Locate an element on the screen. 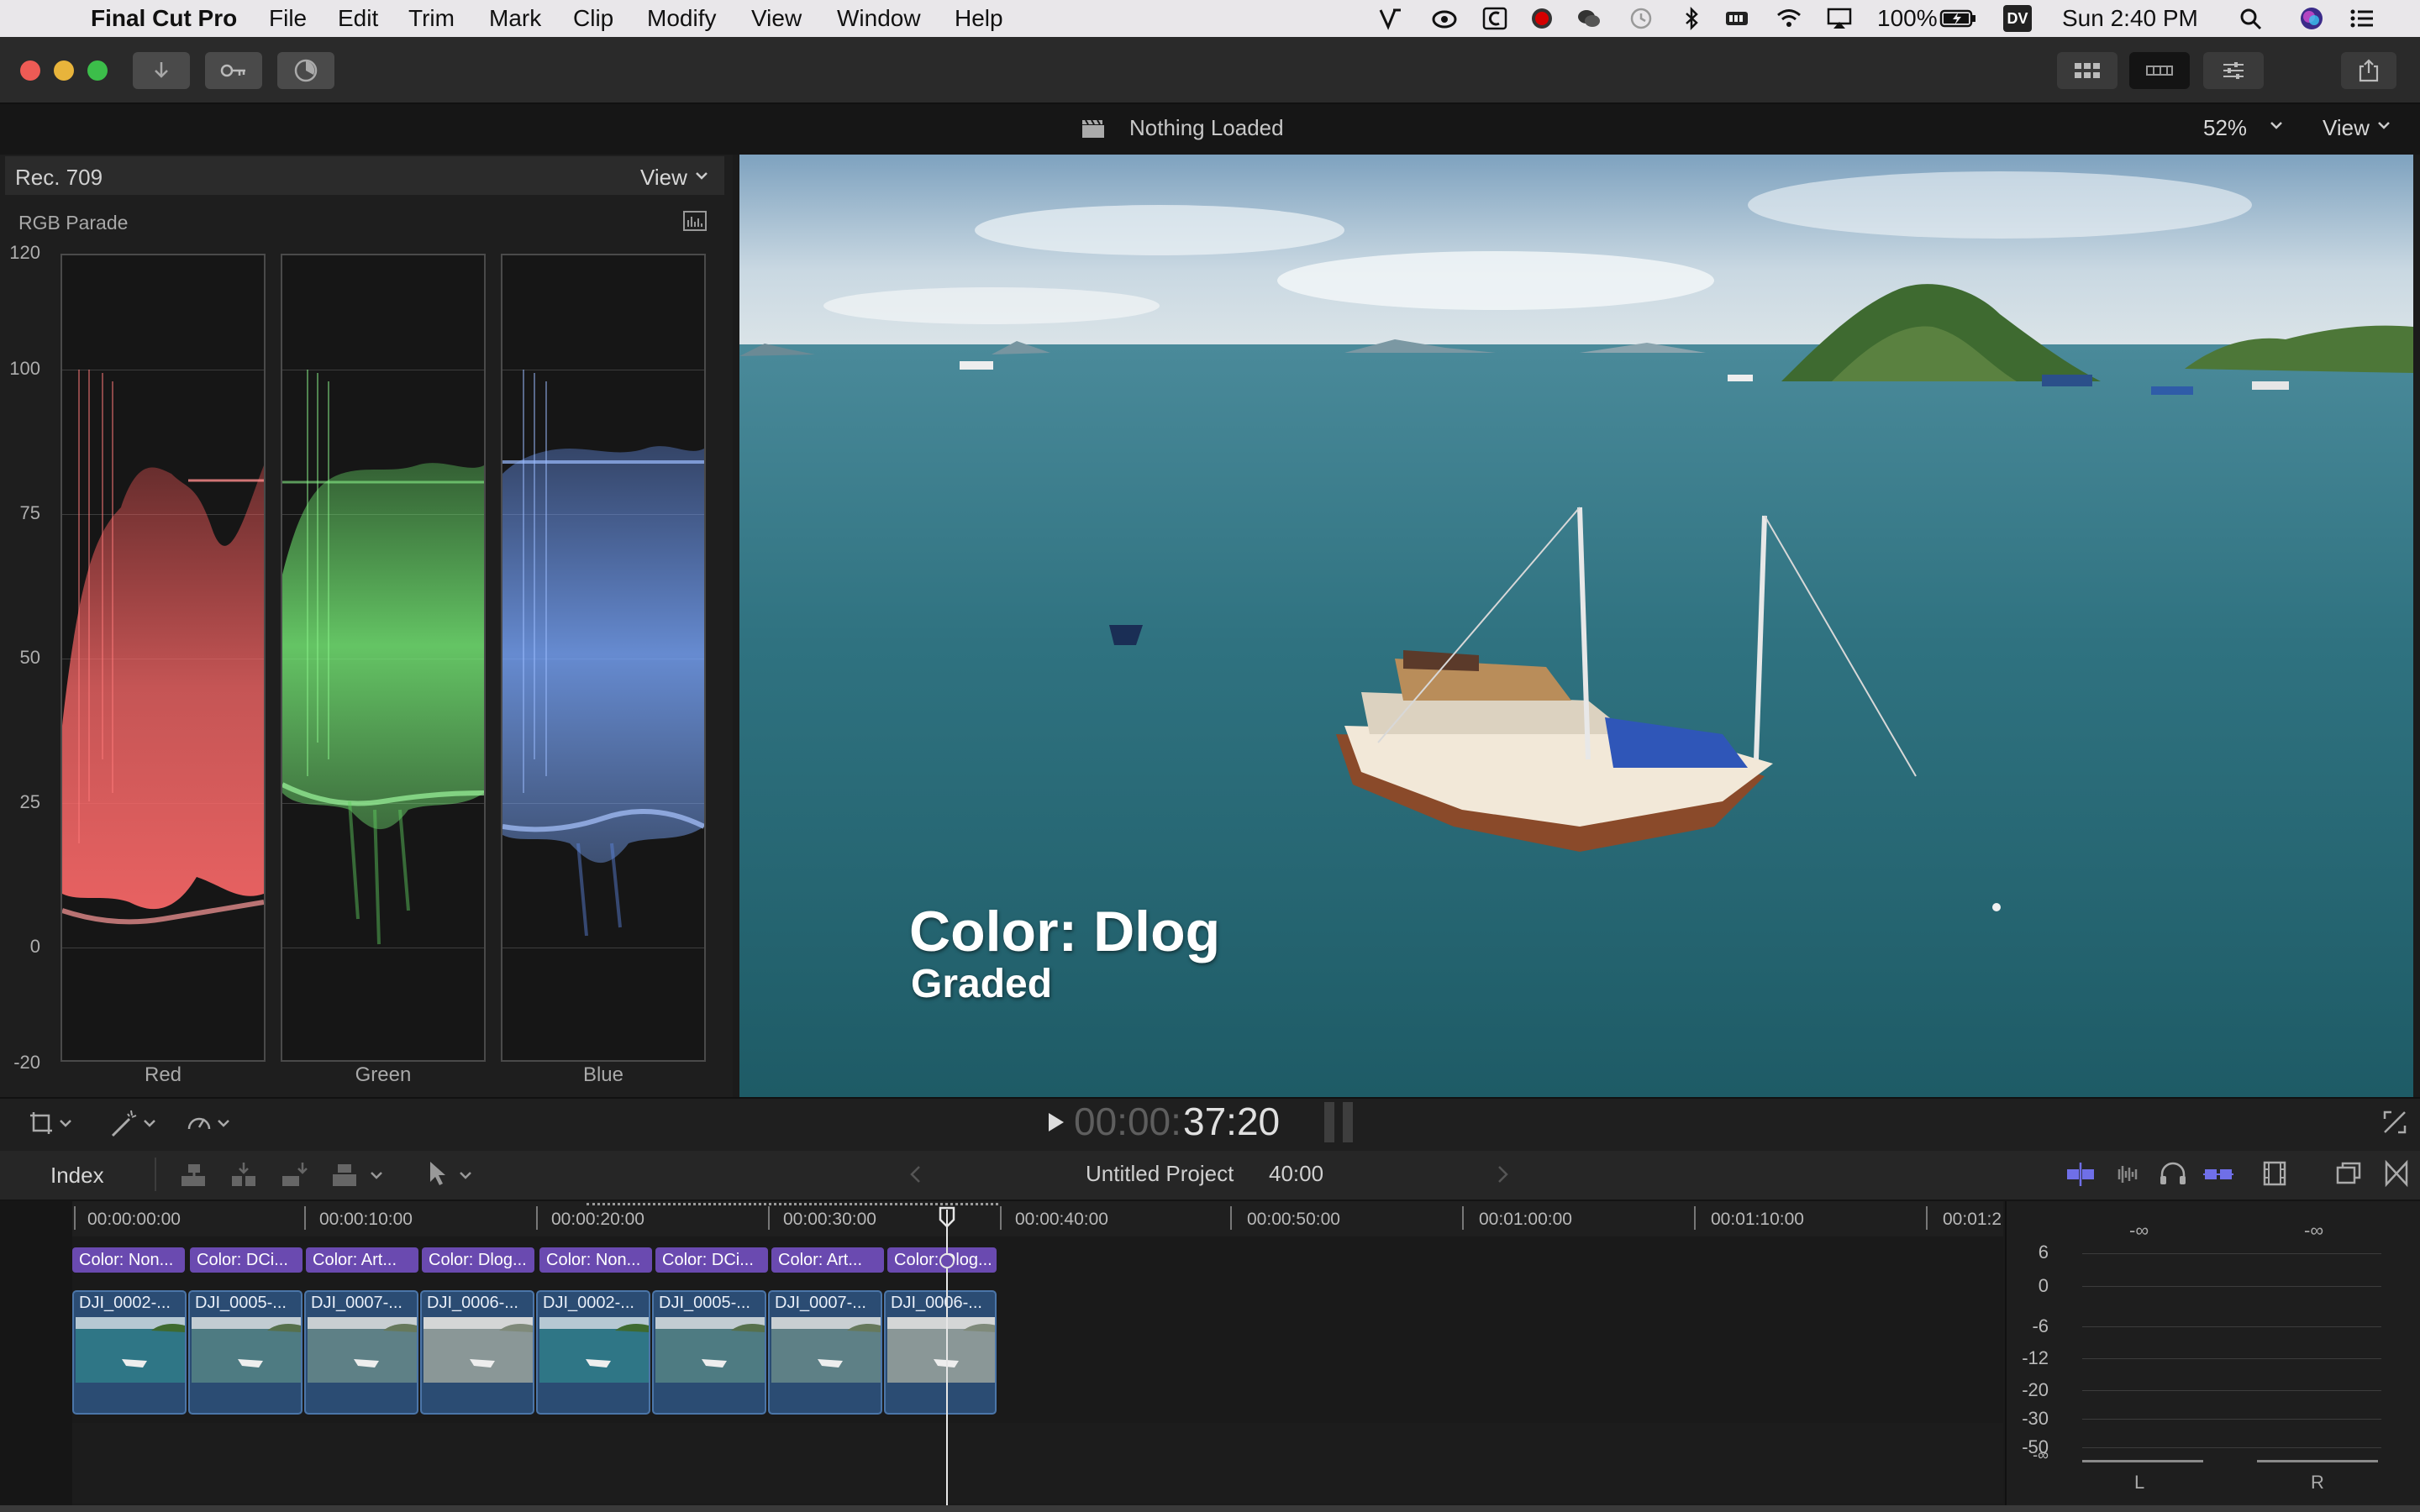 The image size is (2420, 1512). clip-thumbnail is located at coordinates (247, 1350).